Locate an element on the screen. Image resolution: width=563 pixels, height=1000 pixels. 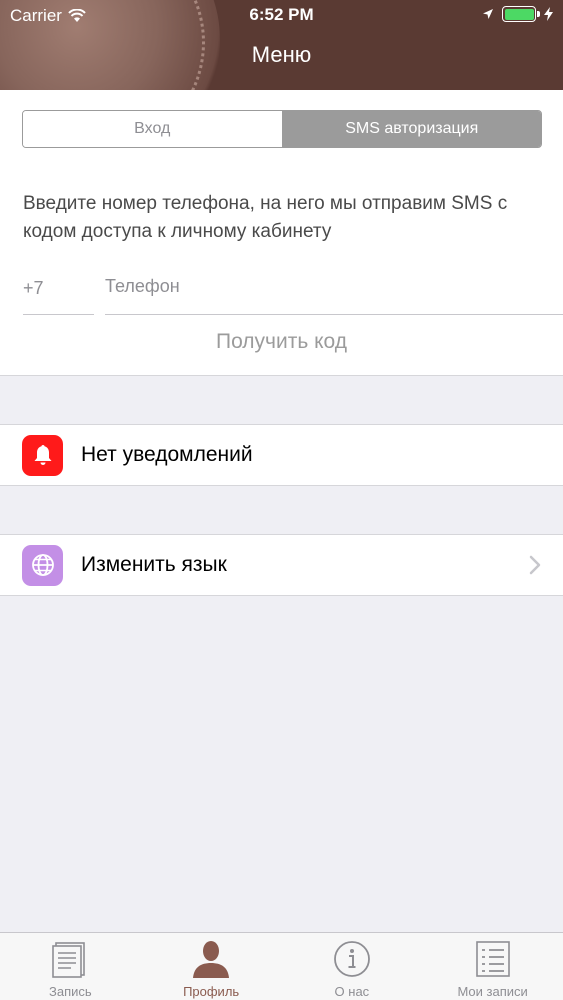
status-indicators is located at coordinates (517, 14).